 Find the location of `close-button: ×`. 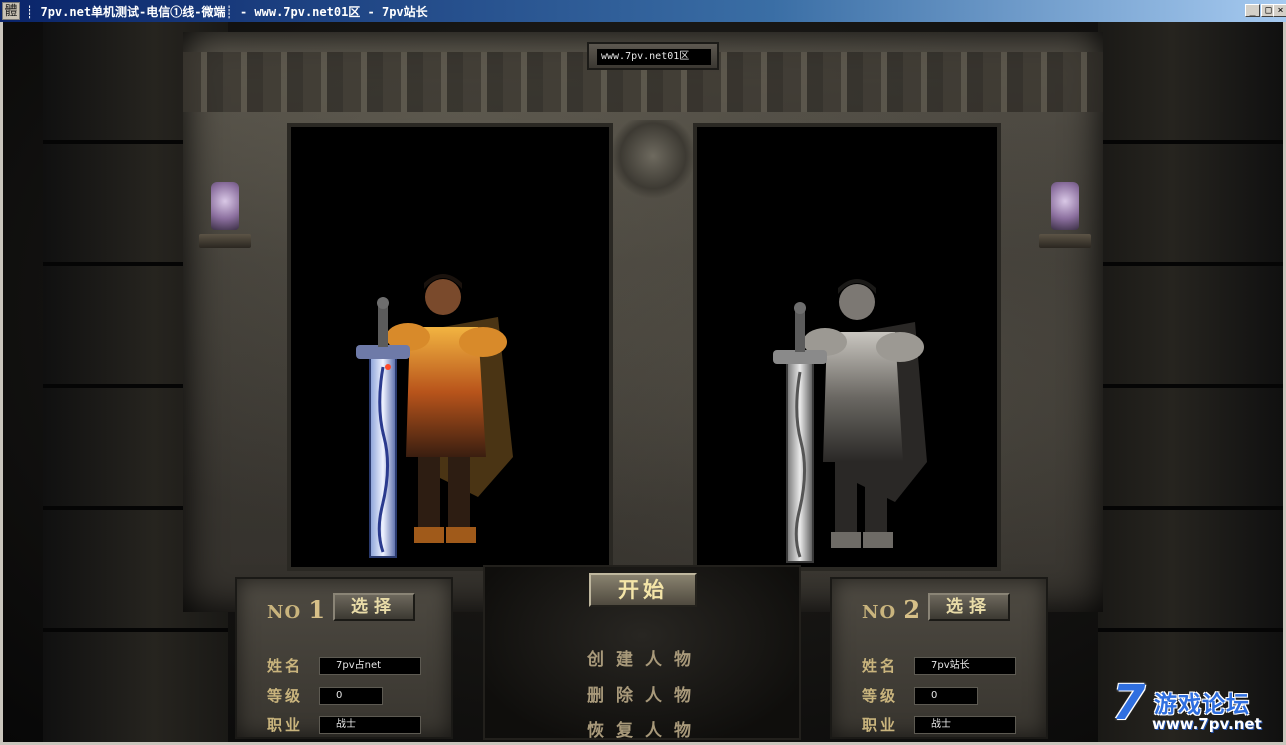

close-button: × is located at coordinates (1279, 10).